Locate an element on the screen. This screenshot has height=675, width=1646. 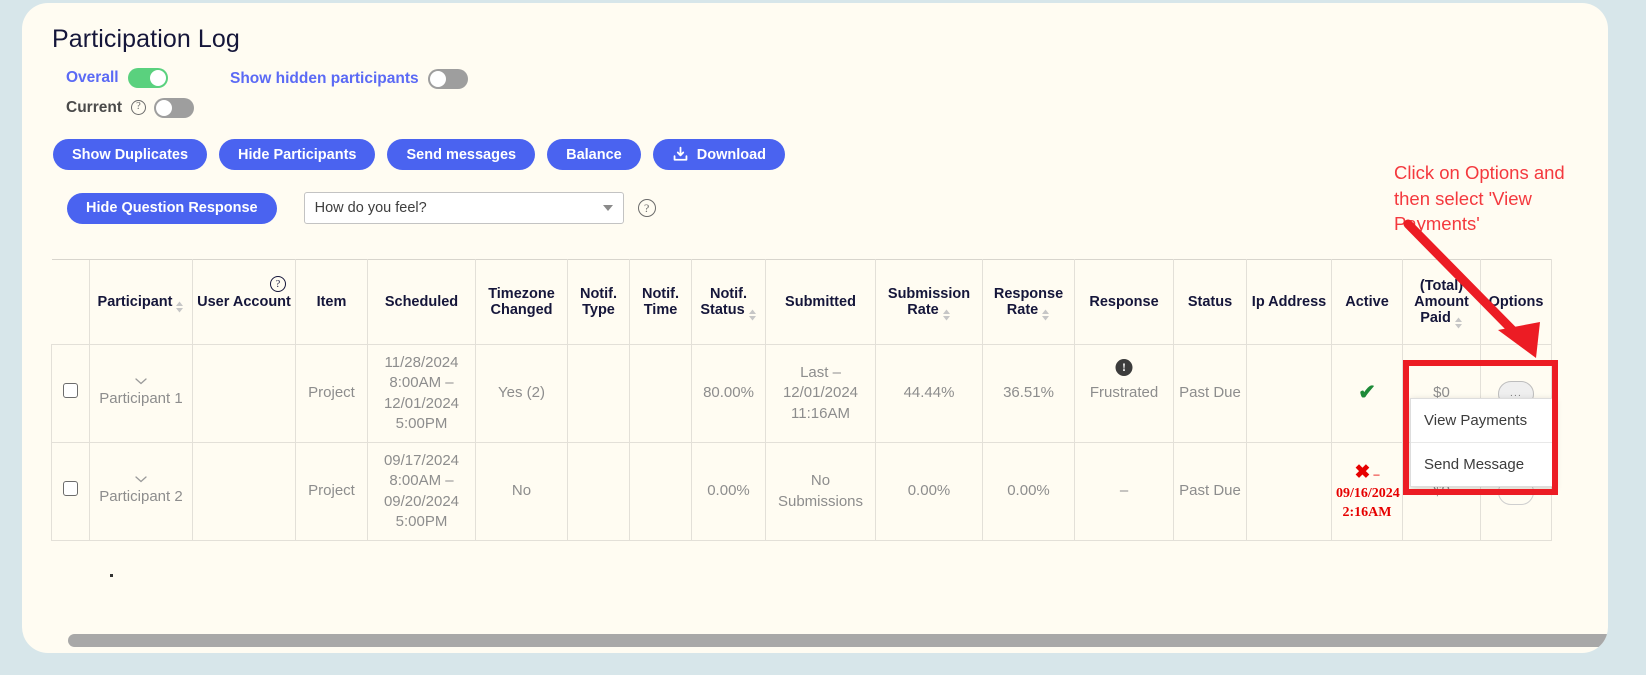
header-ip-address: Ip Address is located at coordinates (1289, 302).